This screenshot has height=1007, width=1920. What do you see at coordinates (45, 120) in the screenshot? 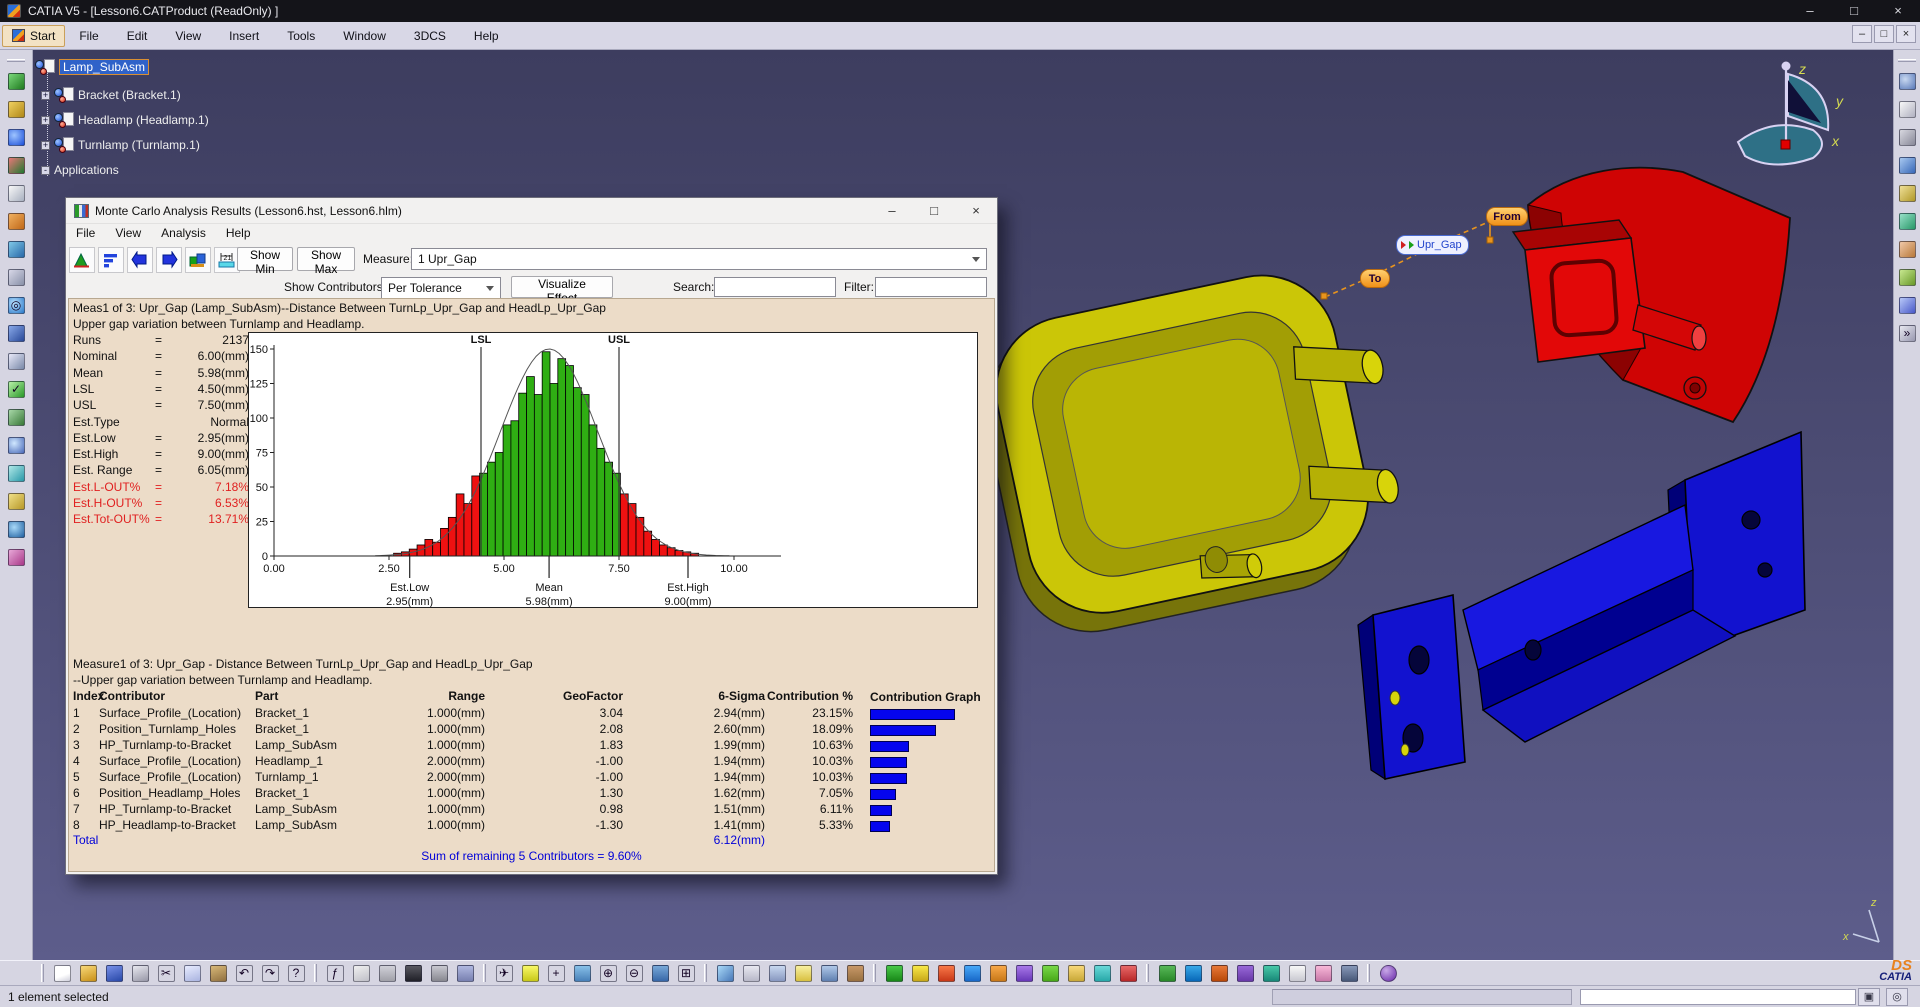
I see `tree-expander-icon: +` at bounding box center [45, 120].